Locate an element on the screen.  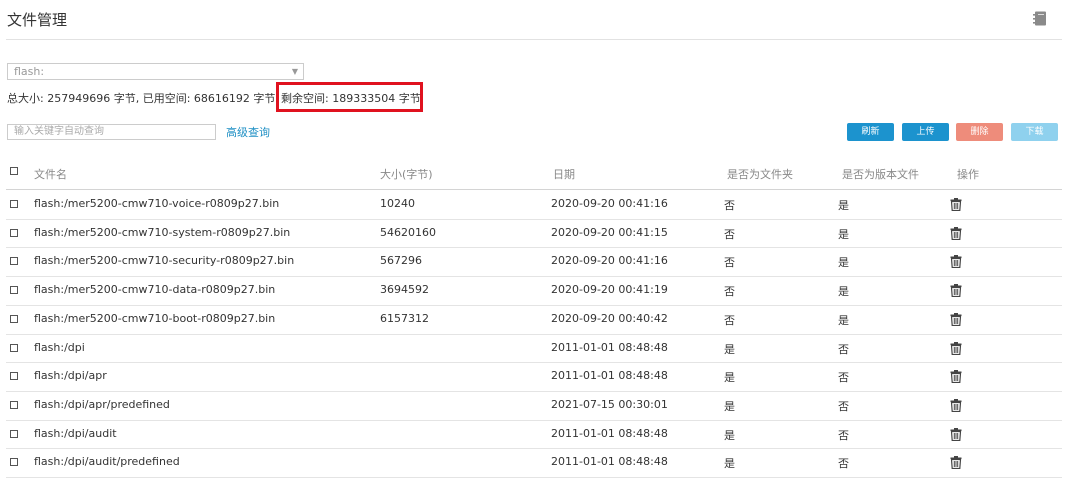
file-name: flash:/dpi/audit is located at coordinates (75, 433).